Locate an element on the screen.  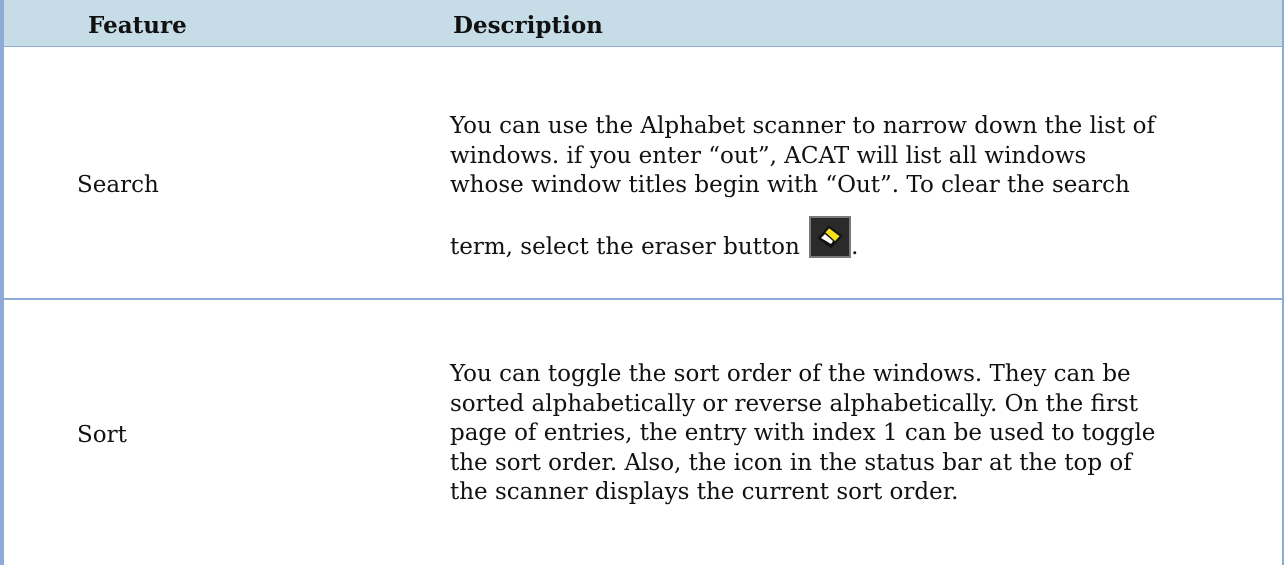
description-end: . is located at coordinates (855, 246).